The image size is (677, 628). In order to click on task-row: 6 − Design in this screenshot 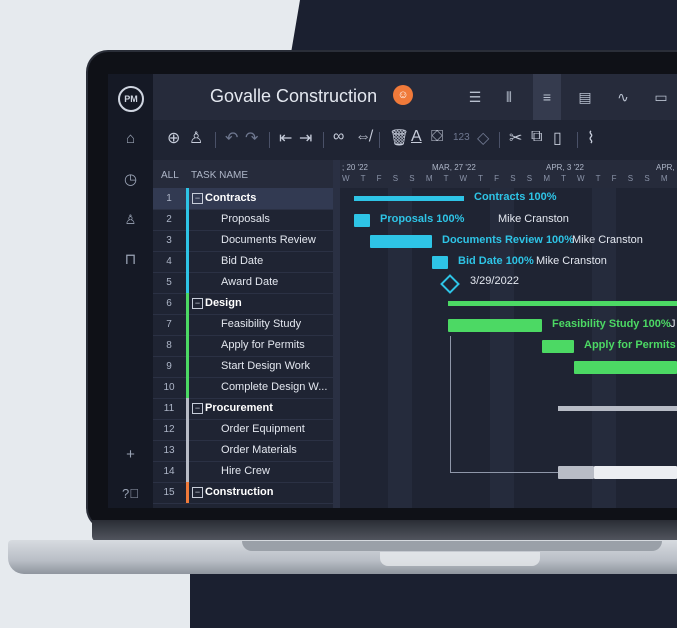, I will do `click(243, 304)`.